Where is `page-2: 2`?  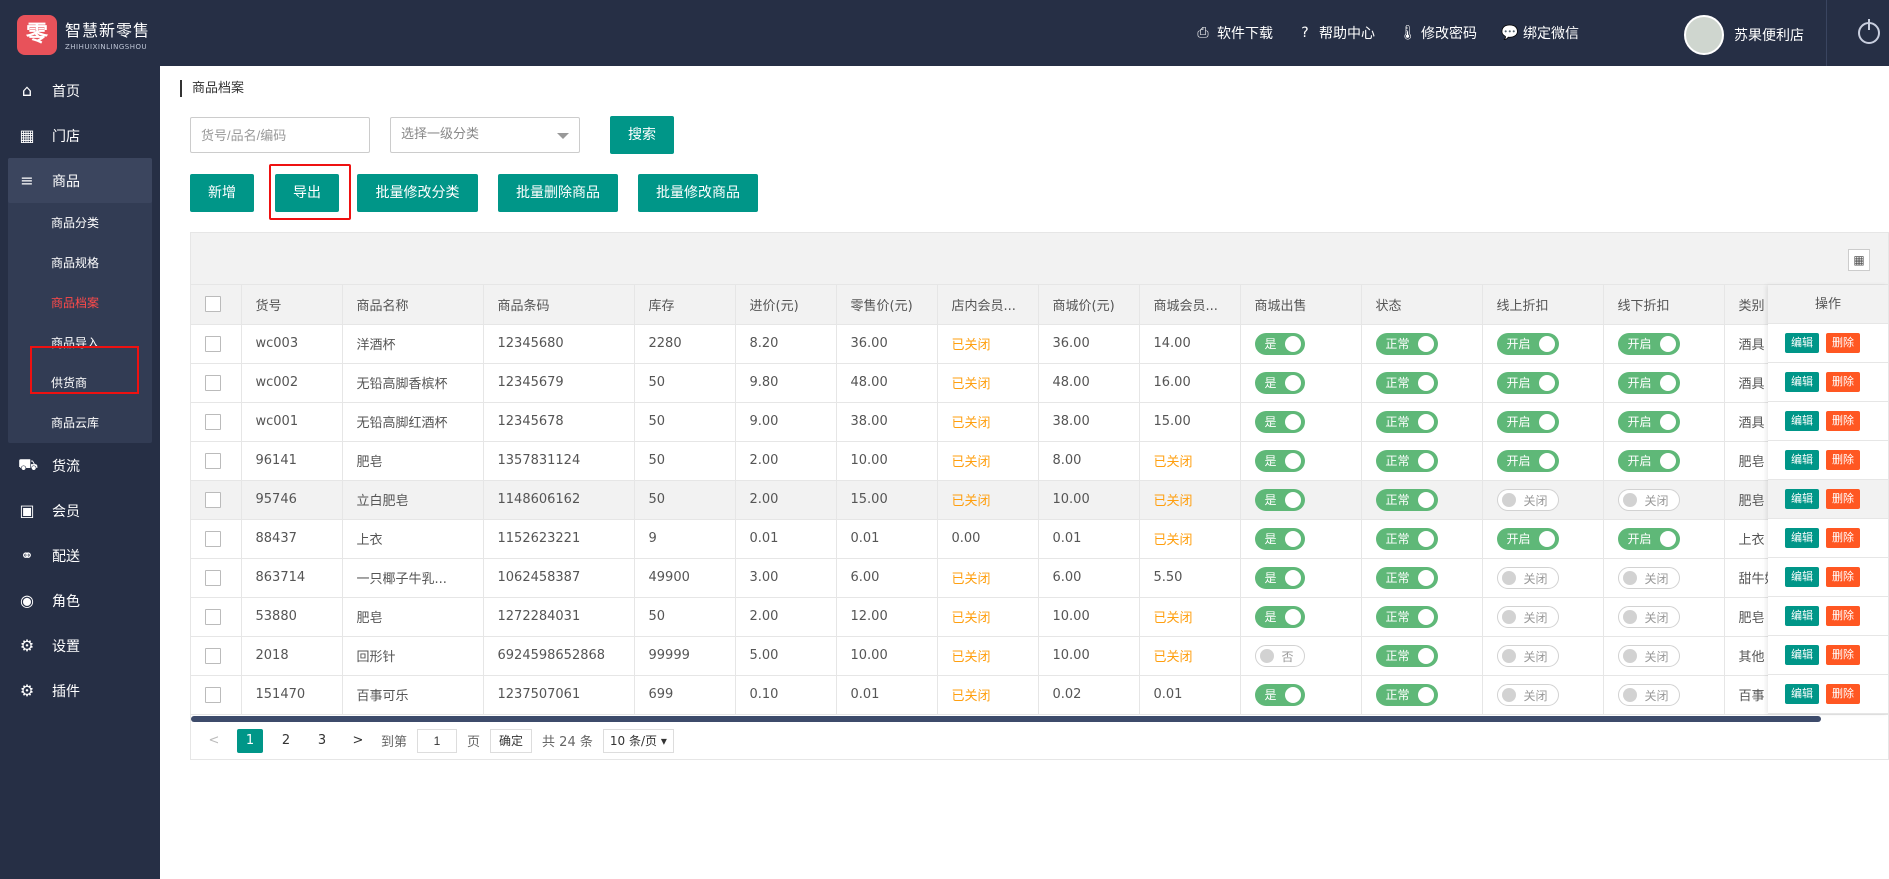
page-2: 2 is located at coordinates (286, 741).